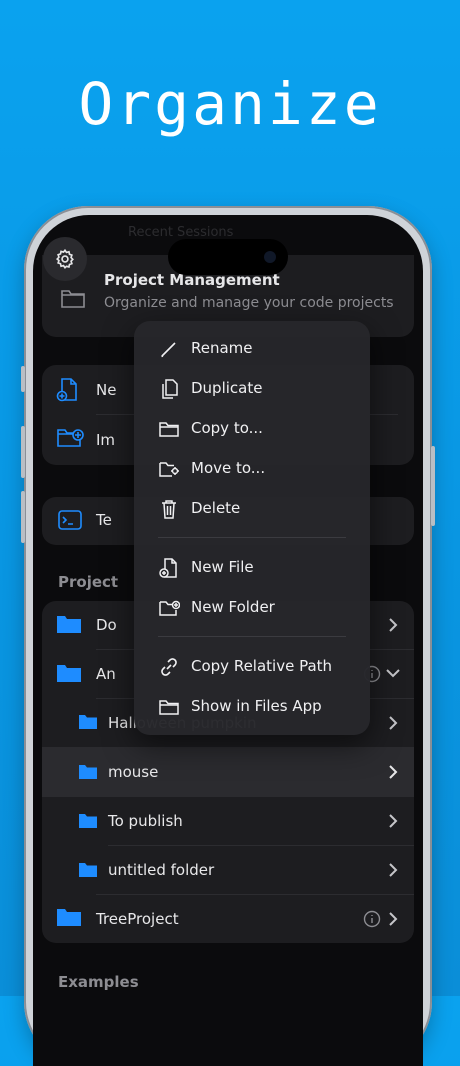  Describe the element at coordinates (169, 509) in the screenshot. I see `trash-icon` at that location.